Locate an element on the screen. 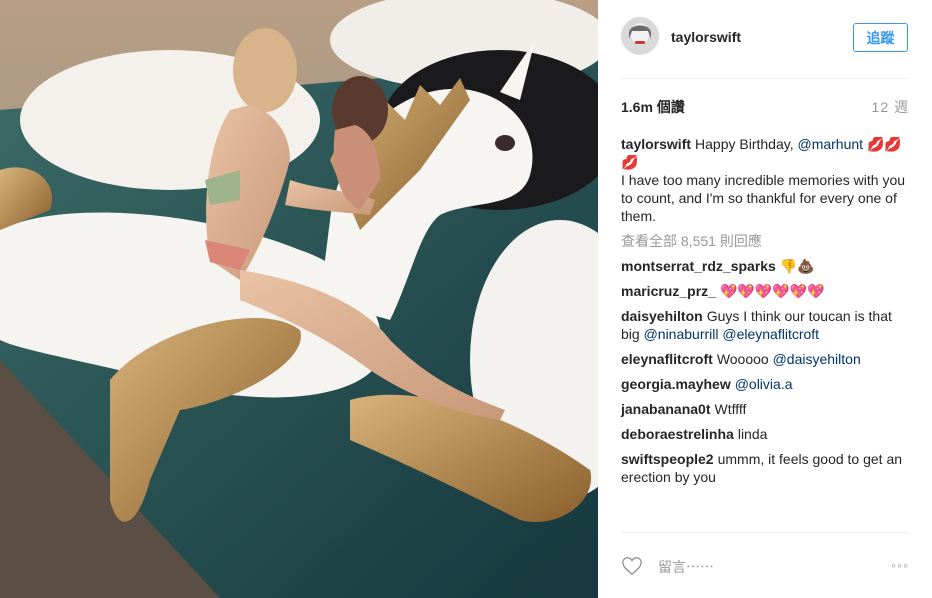 The height and width of the screenshot is (598, 932). follow-button: 追蹤 is located at coordinates (880, 37).